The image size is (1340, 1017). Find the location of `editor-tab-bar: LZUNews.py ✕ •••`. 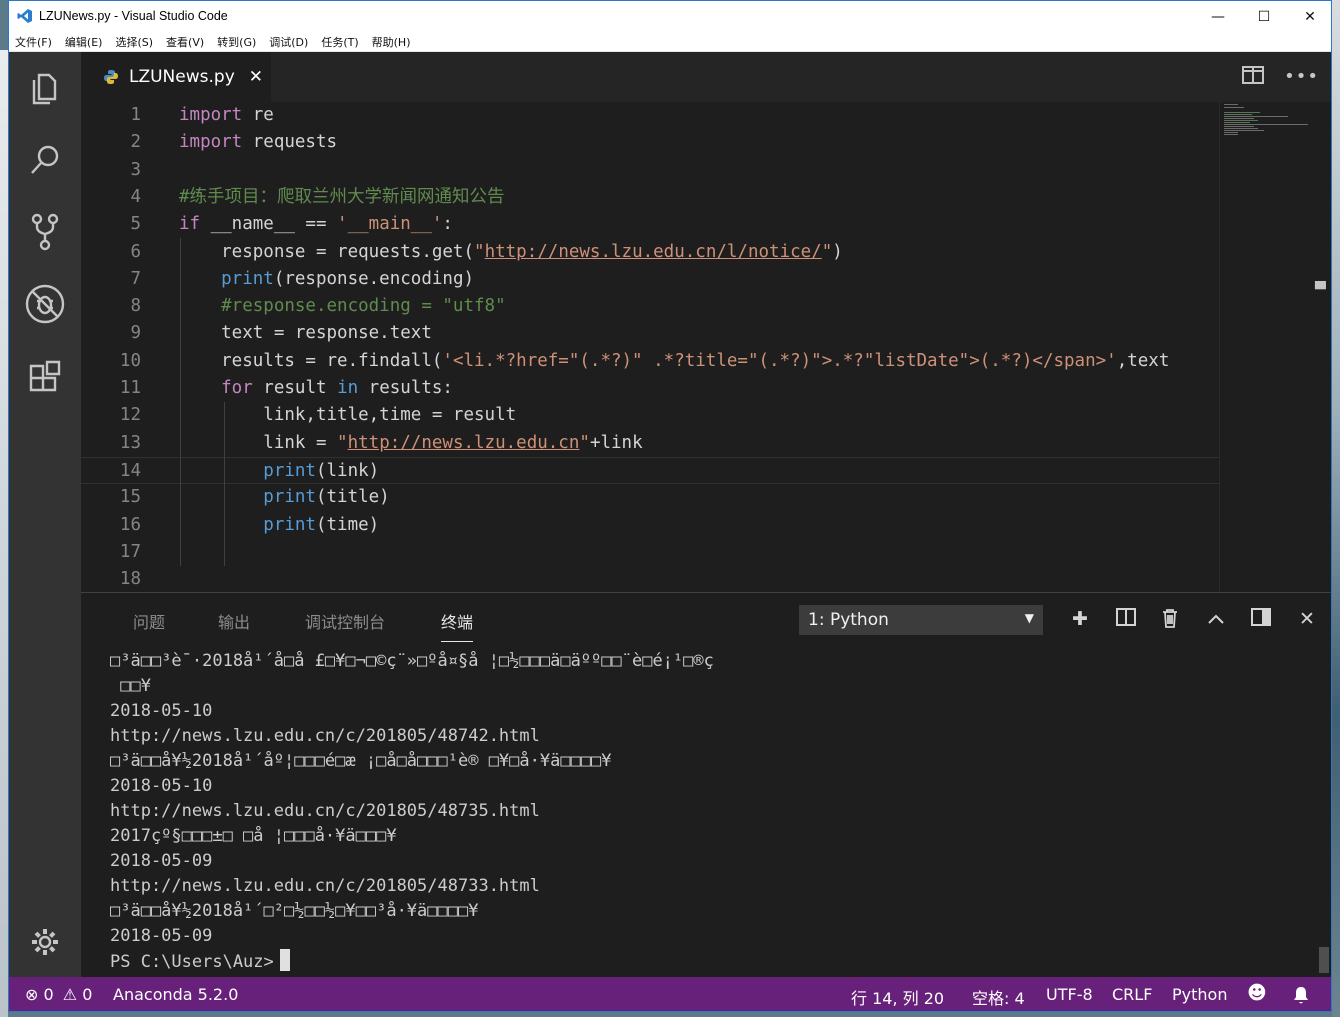

editor-tab-bar: LZUNews.py ✕ ••• is located at coordinates (706, 77).